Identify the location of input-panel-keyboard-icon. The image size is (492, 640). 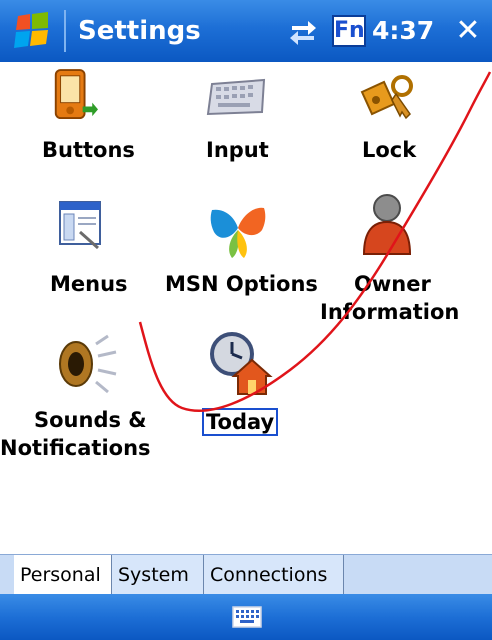
(247, 617).